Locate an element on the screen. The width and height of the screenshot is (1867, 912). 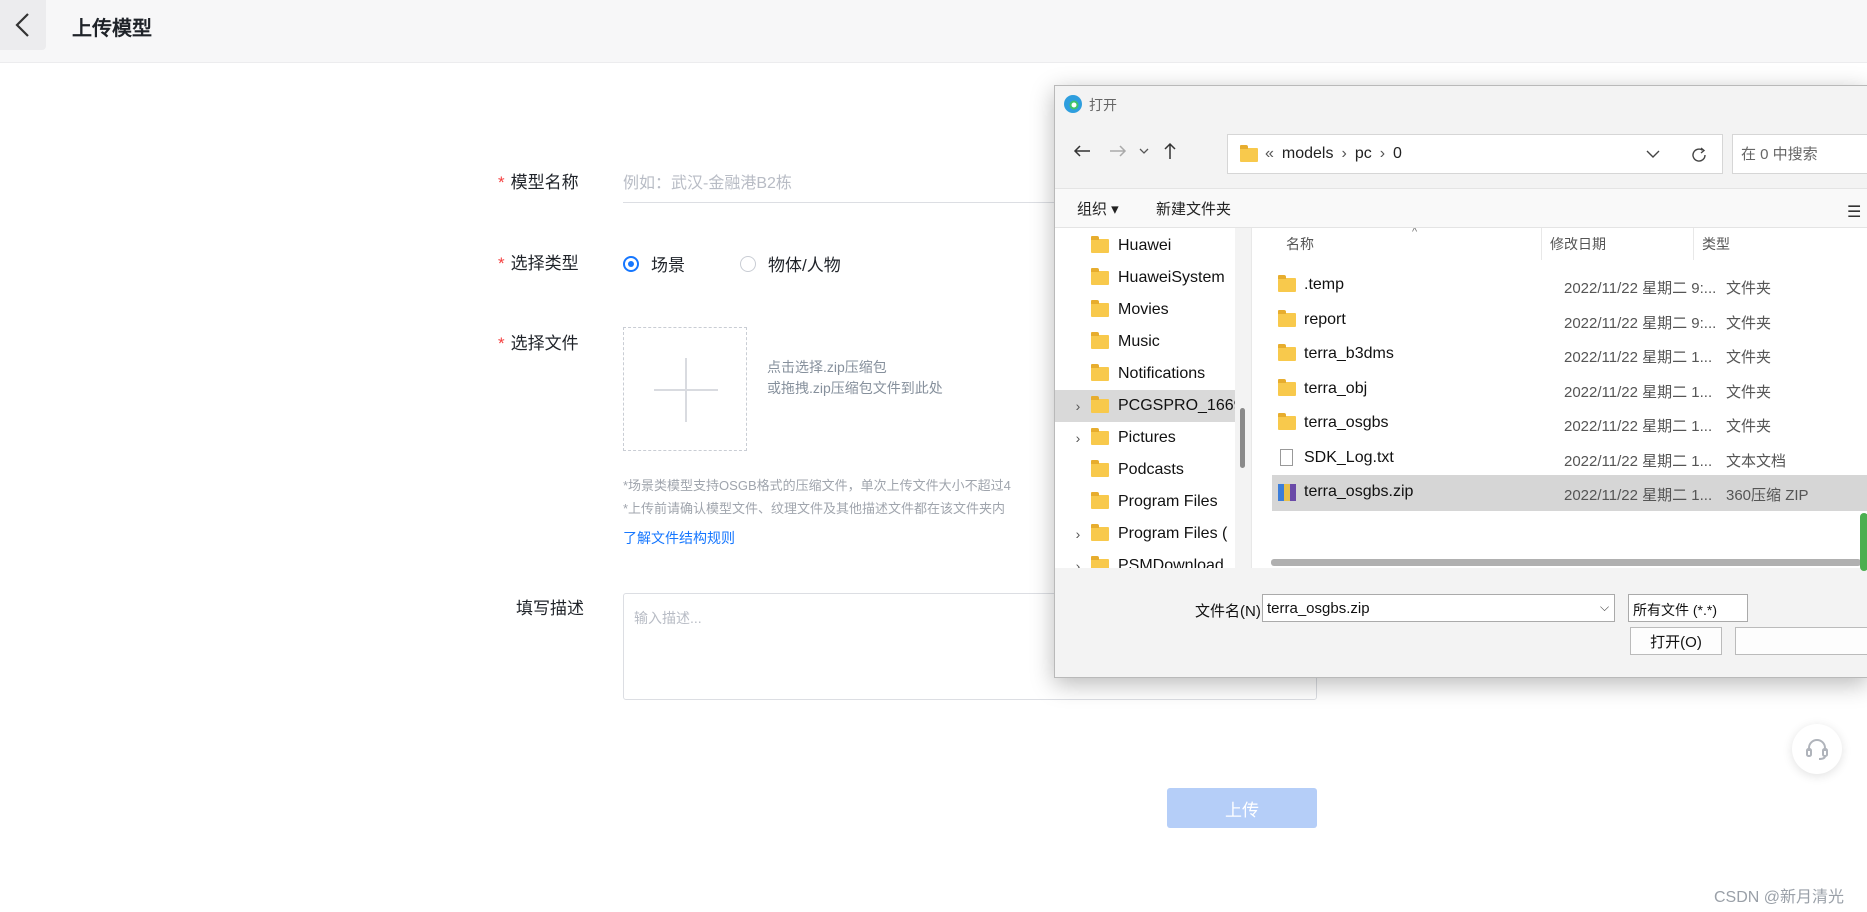
breadcrumb-models: models is located at coordinates (1308, 153).